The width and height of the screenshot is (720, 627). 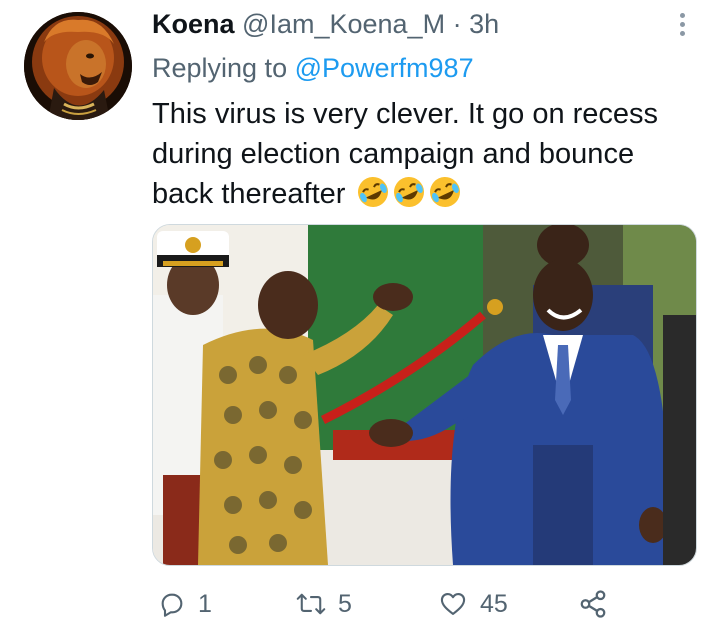 What do you see at coordinates (453, 604) in the screenshot?
I see `heart-icon` at bounding box center [453, 604].